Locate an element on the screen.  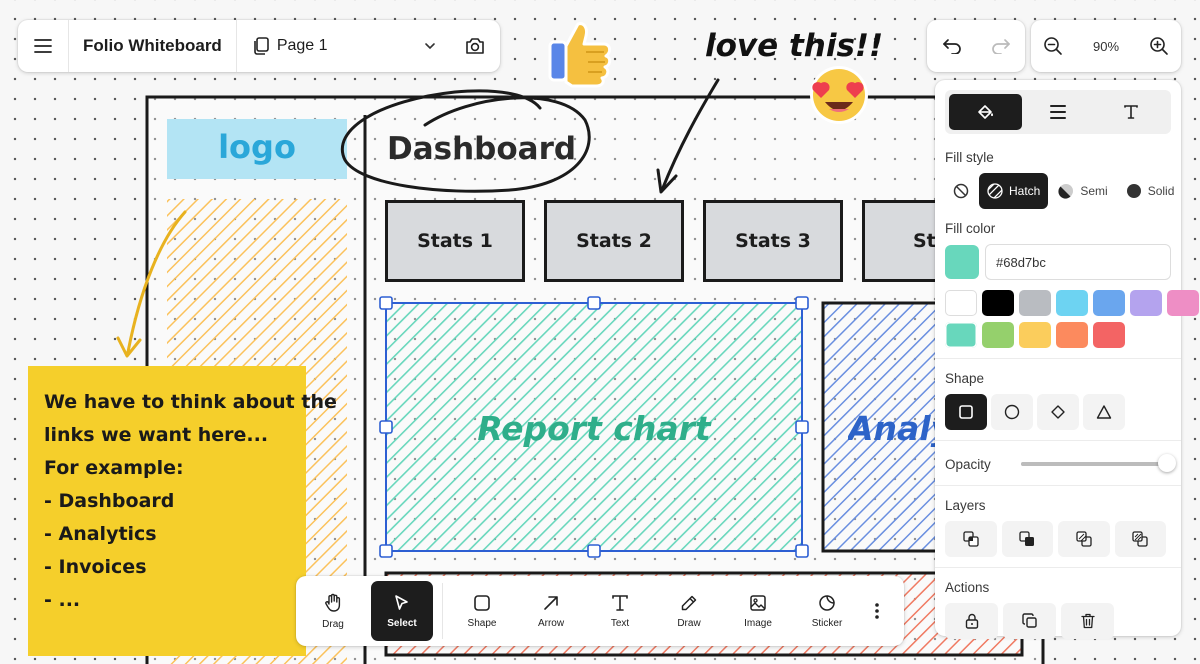
stats-box-1: Stats 1 is located at coordinates (455, 241).